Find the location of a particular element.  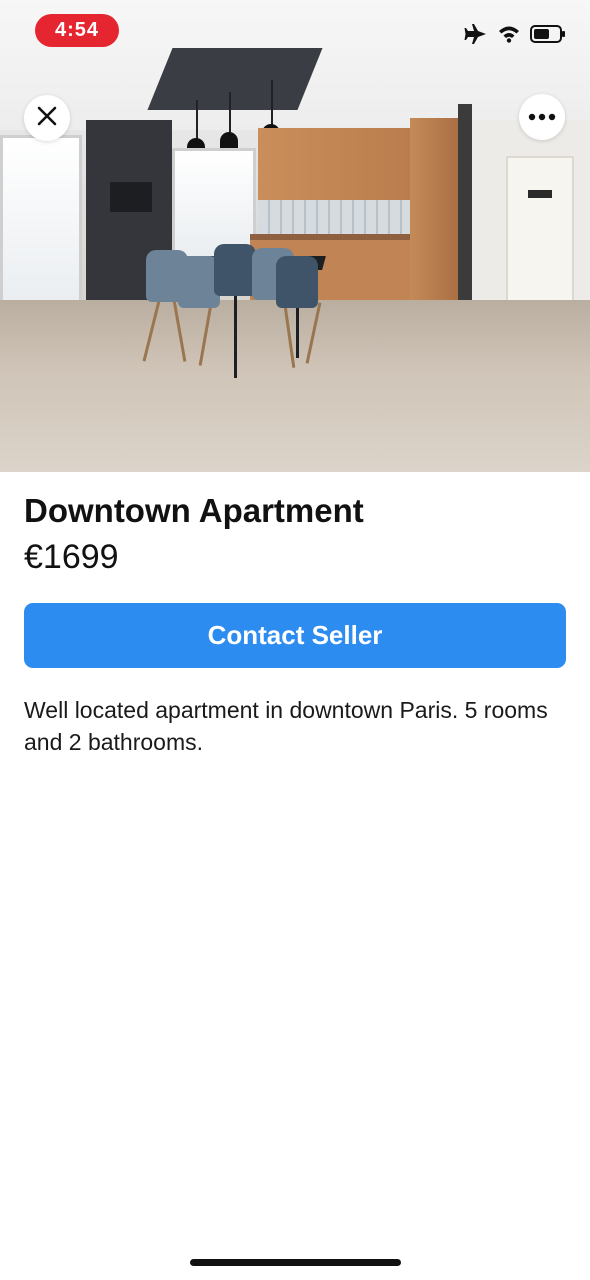

photo-tall-cabinet is located at coordinates (436, 218).